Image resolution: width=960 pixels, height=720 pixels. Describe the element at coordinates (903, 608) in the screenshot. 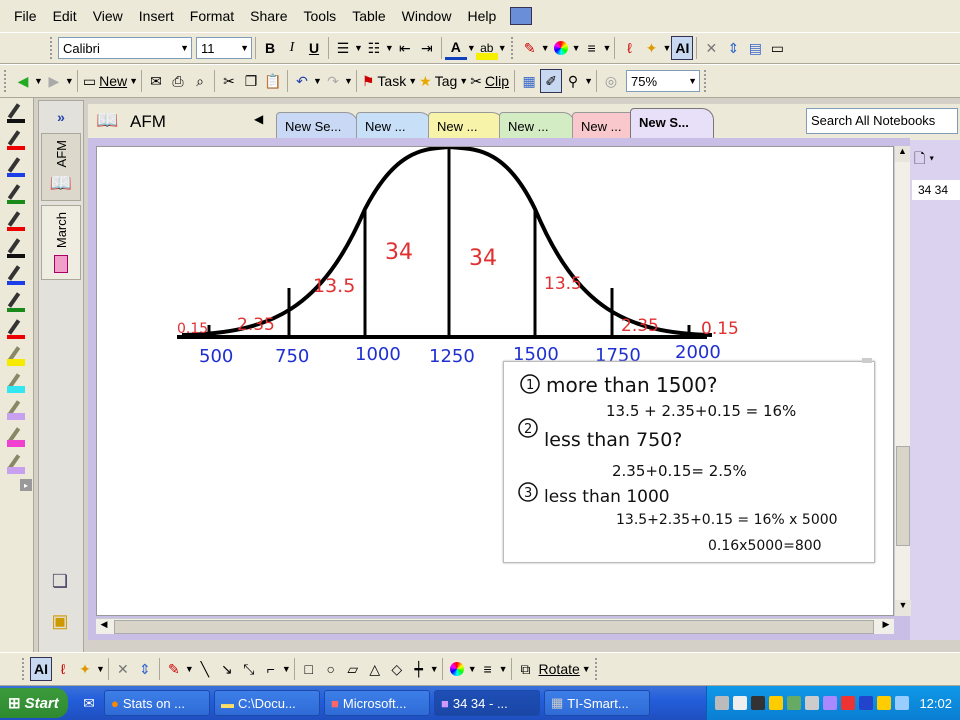

I see `scroll-down-icon: ▼` at that location.